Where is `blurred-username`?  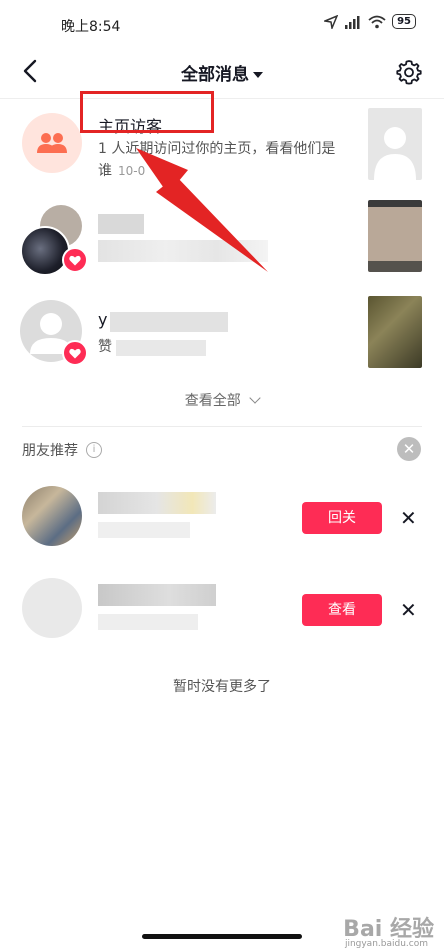 blurred-username is located at coordinates (169, 322).